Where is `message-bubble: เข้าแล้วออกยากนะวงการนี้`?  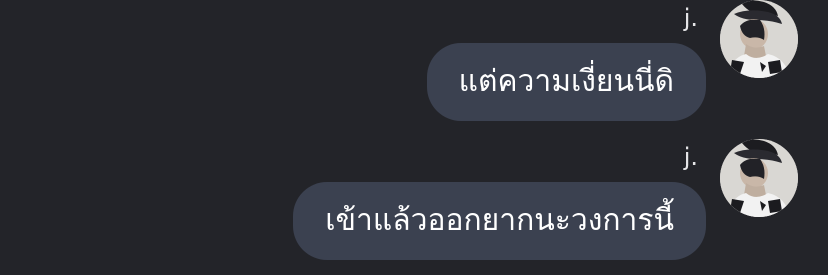 message-bubble: เข้าแล้วออกยากนะวงการนี้ is located at coordinates (499, 221).